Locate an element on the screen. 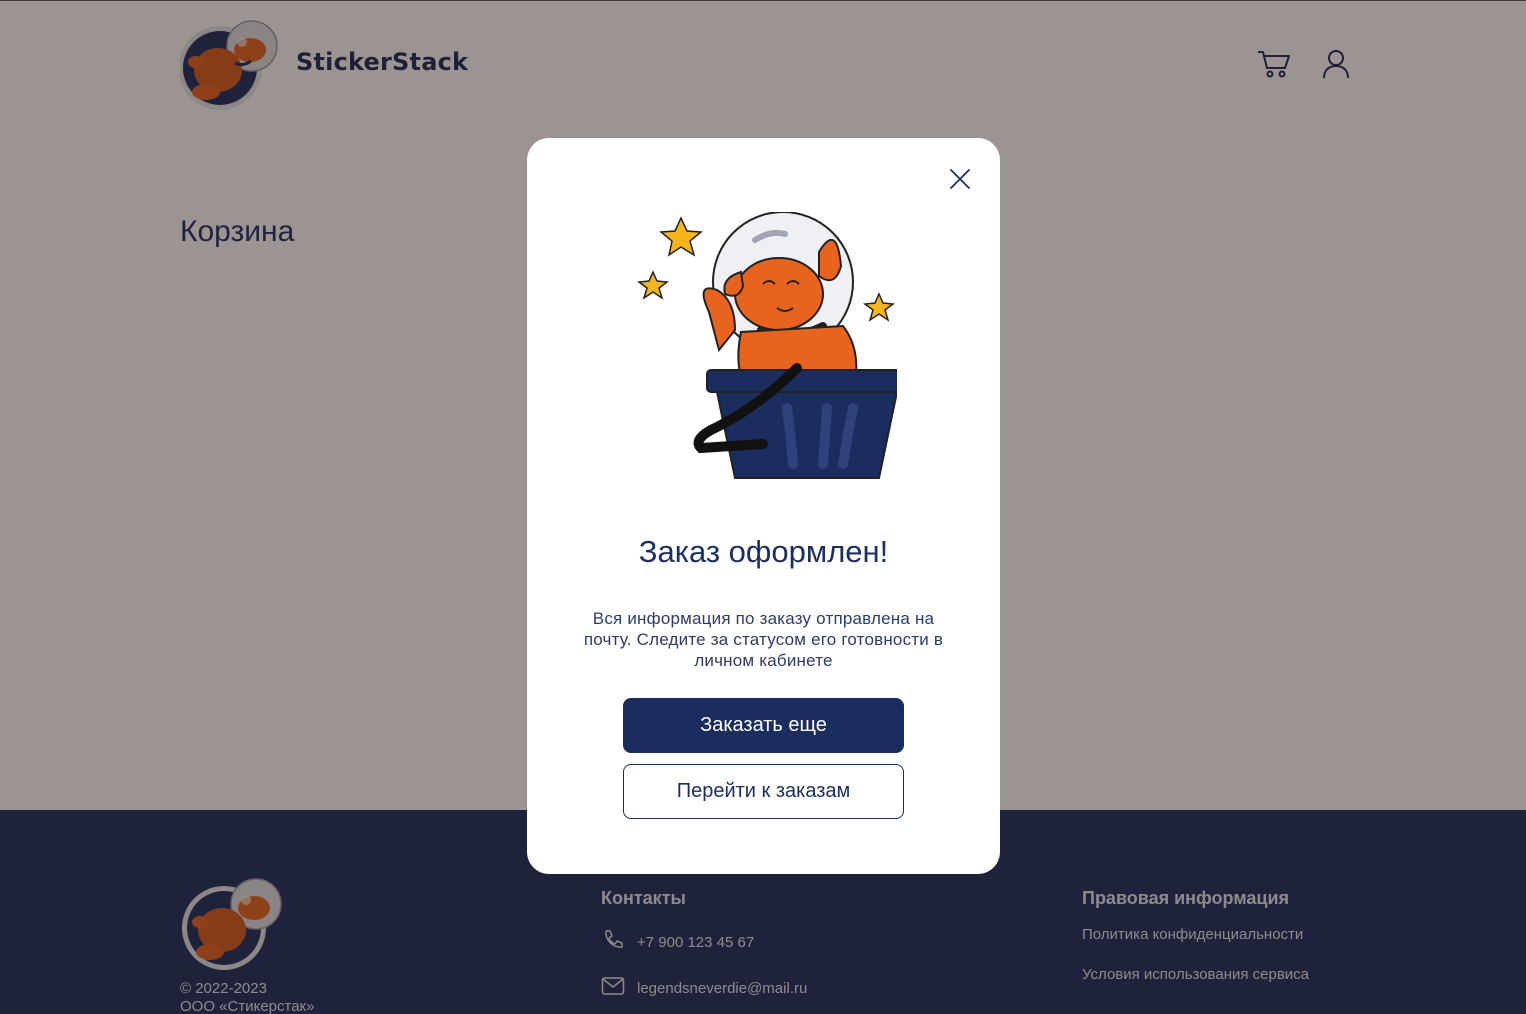 This screenshot has width=1526, height=1014. go-to-orders-button: Перейти к заказам is located at coordinates (763, 791).